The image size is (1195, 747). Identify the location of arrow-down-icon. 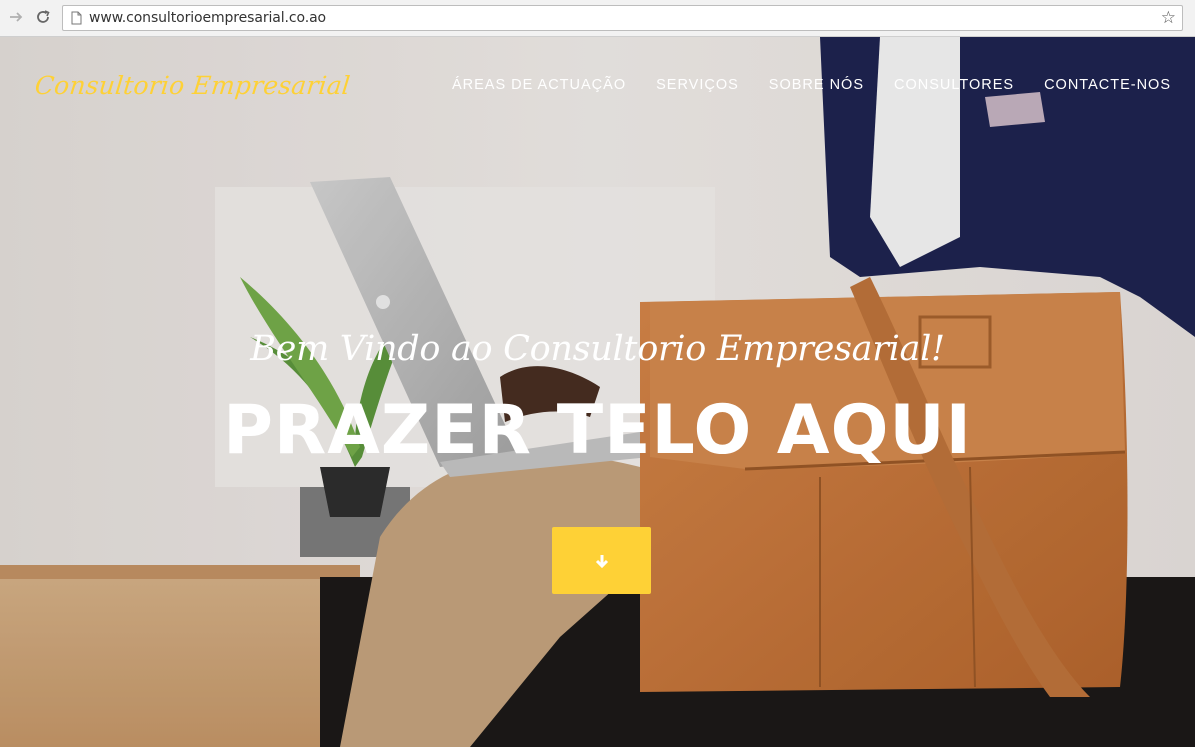
(601, 561).